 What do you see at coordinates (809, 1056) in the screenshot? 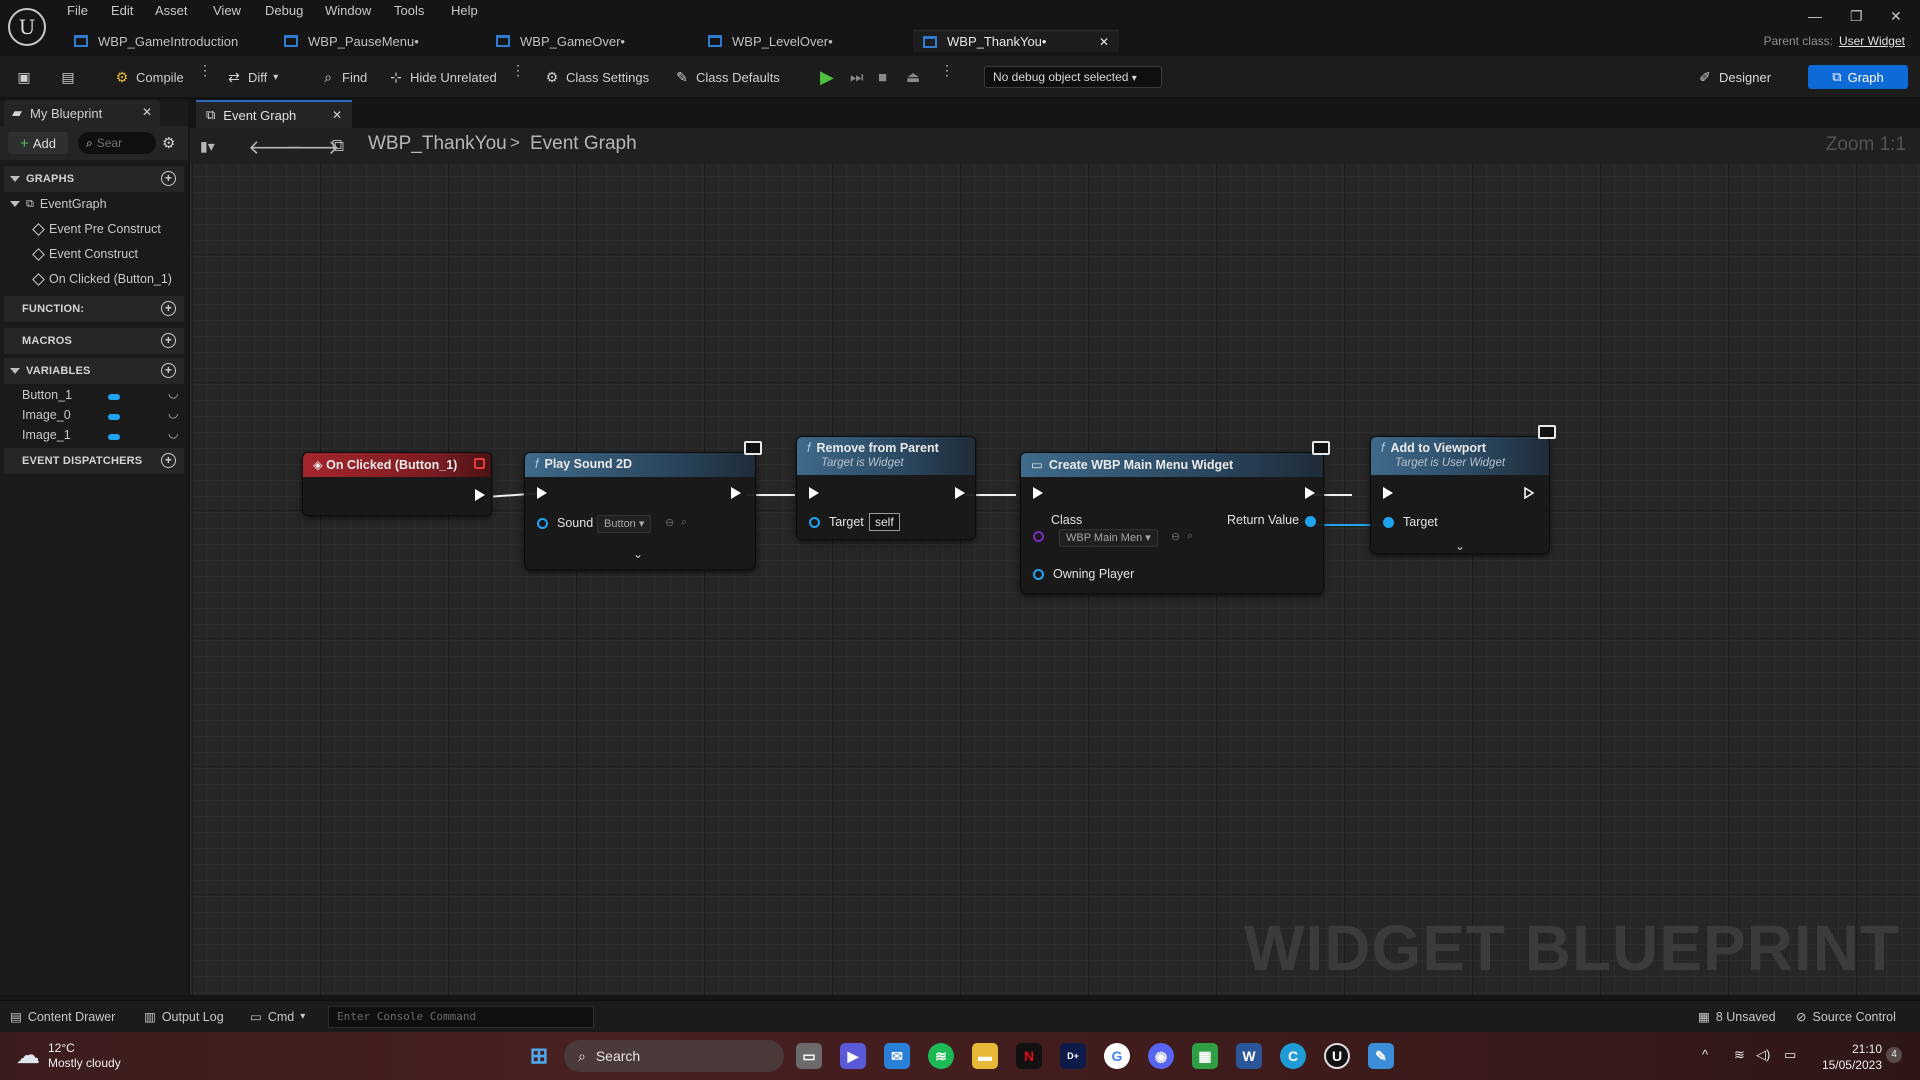
I see `task-view-icon: ▭` at bounding box center [809, 1056].